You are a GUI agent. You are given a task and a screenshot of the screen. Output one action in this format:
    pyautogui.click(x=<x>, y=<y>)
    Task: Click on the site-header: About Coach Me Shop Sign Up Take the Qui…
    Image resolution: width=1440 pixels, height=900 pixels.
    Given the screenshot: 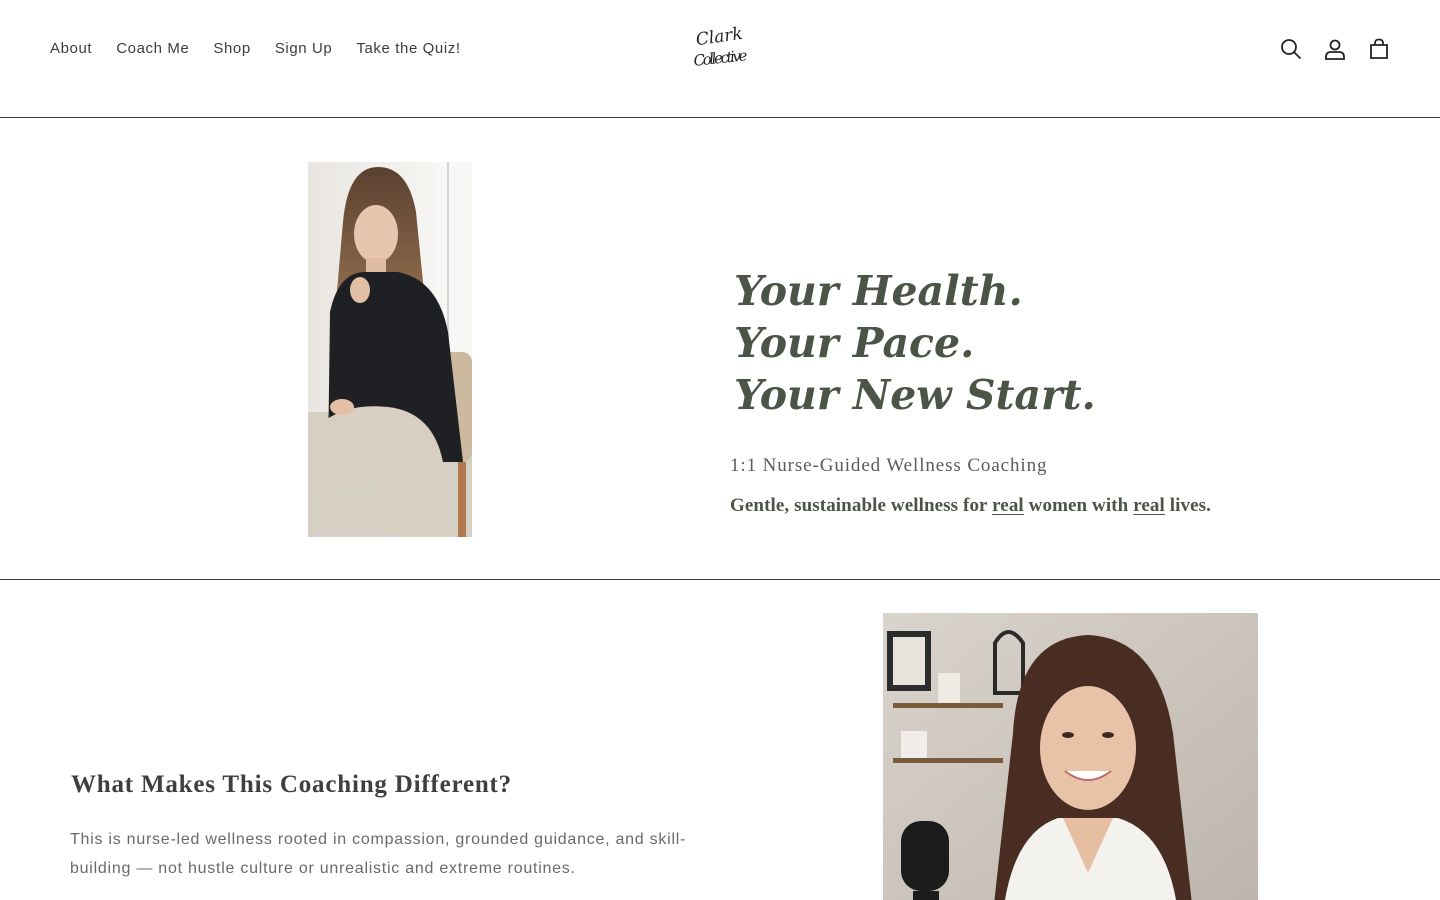 What is the action you would take?
    pyautogui.click(x=720, y=59)
    